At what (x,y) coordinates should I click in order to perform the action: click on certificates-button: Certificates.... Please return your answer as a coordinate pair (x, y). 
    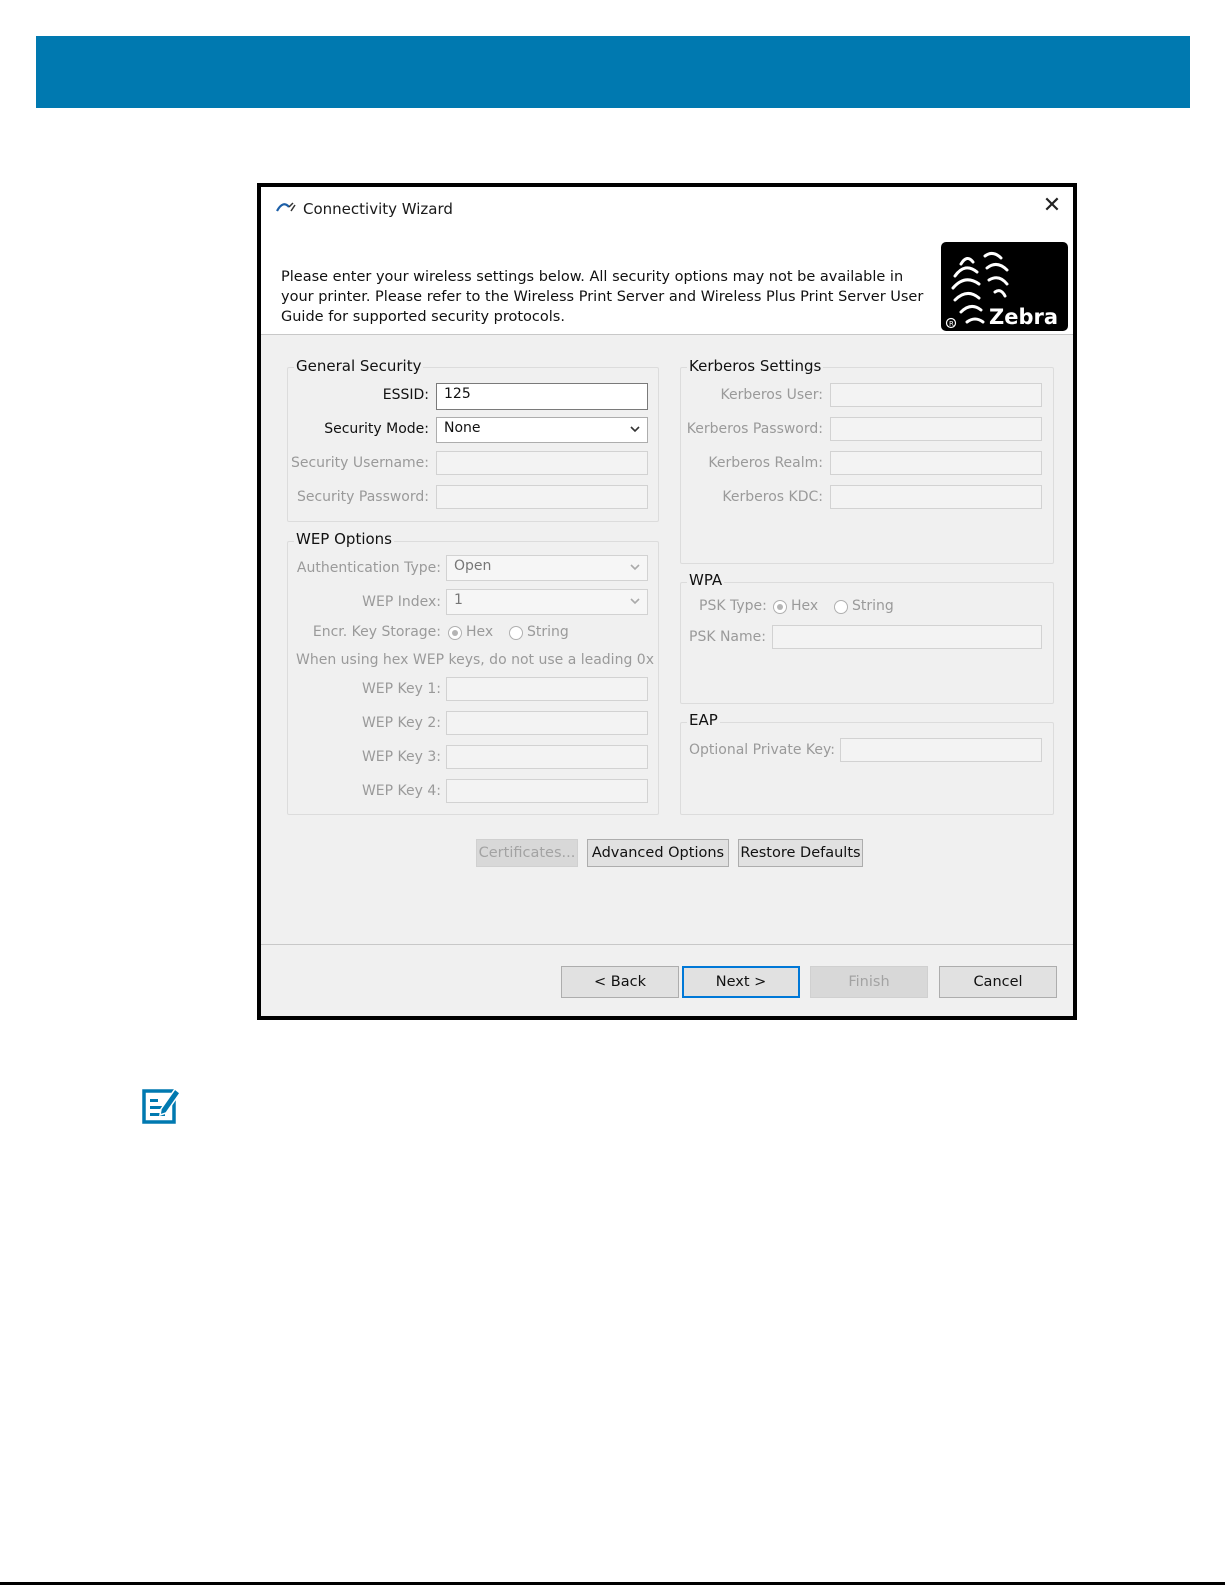
    Looking at the image, I should click on (527, 853).